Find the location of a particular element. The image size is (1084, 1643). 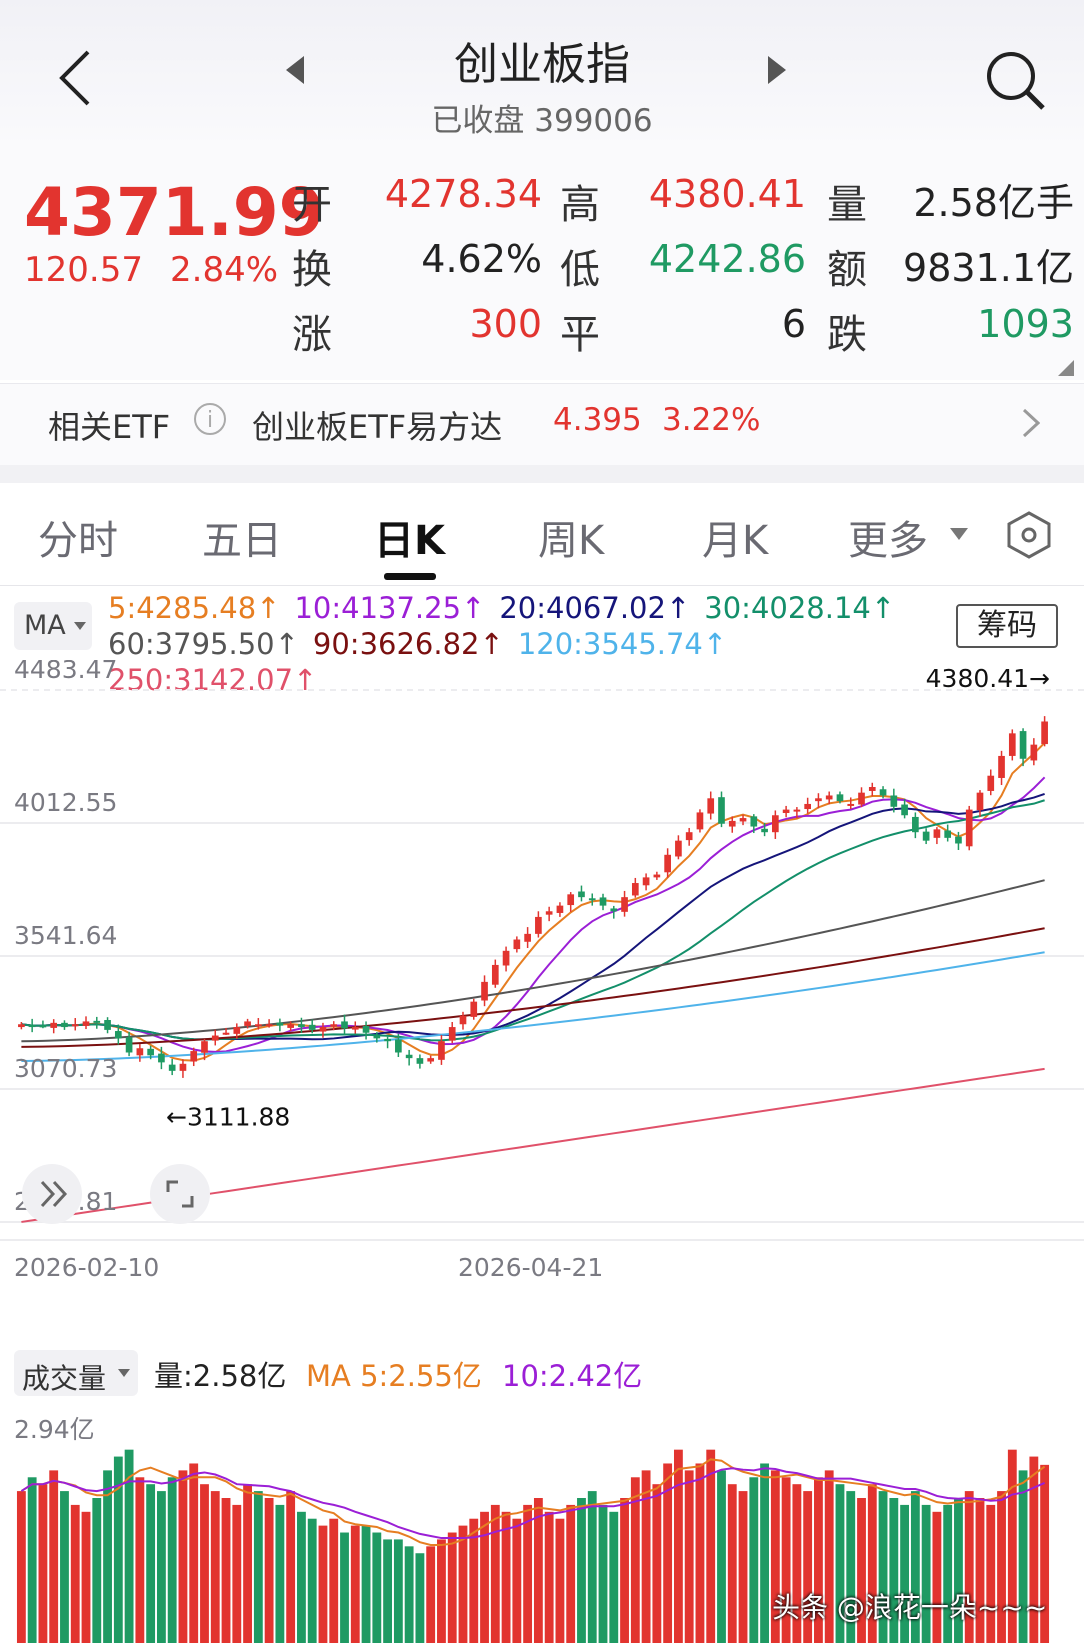

etf-label: 相关ETF is located at coordinates (109, 427).